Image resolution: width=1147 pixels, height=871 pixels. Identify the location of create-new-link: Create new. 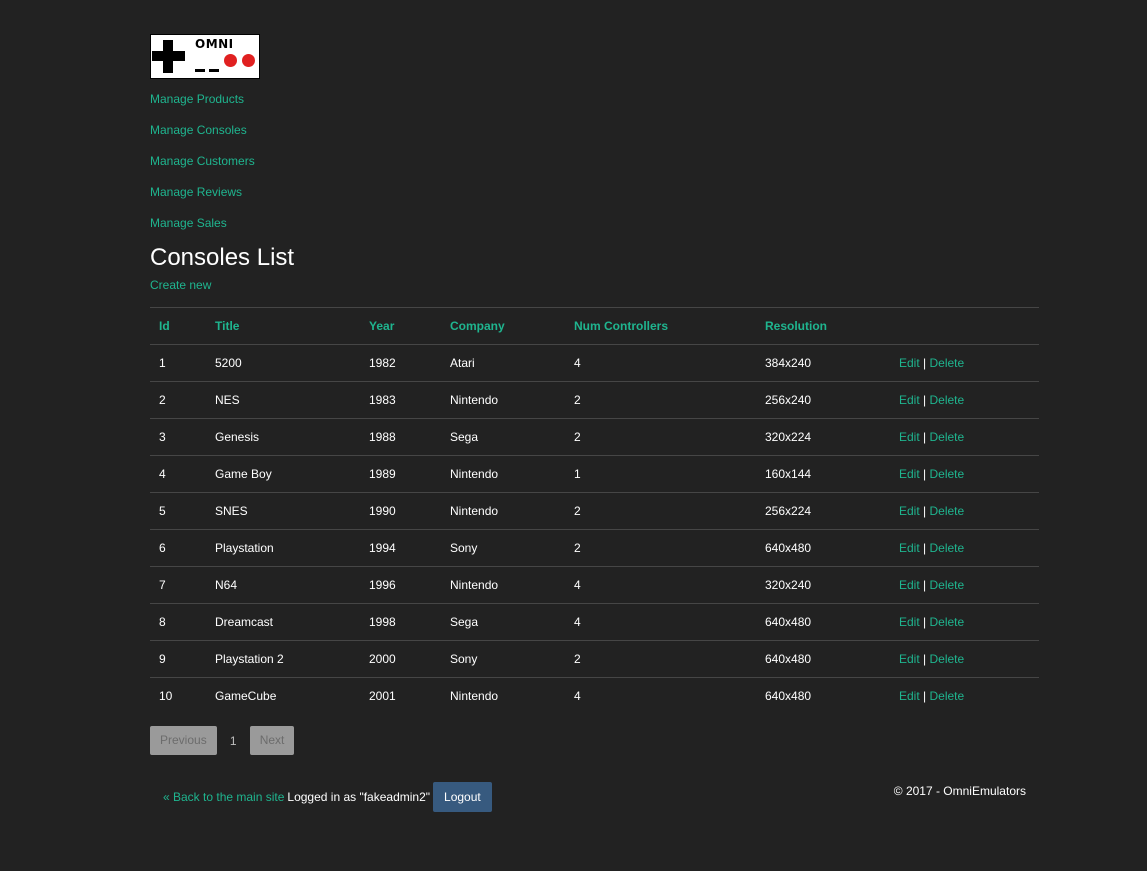
(180, 285).